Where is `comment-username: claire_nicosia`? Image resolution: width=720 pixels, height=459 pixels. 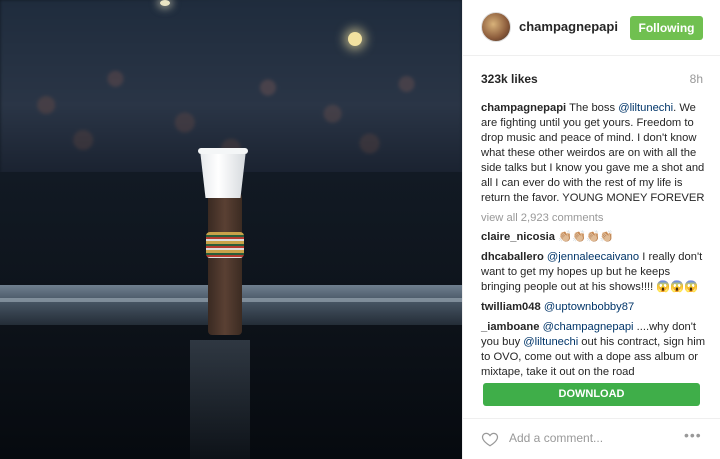
comment-username: claire_nicosia is located at coordinates (518, 237).